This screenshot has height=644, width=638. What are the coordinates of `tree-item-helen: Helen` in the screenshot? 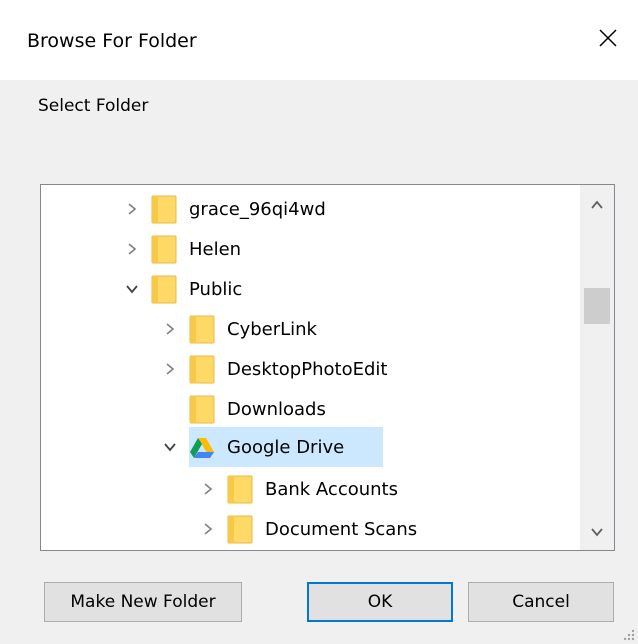 It's located at (181, 249).